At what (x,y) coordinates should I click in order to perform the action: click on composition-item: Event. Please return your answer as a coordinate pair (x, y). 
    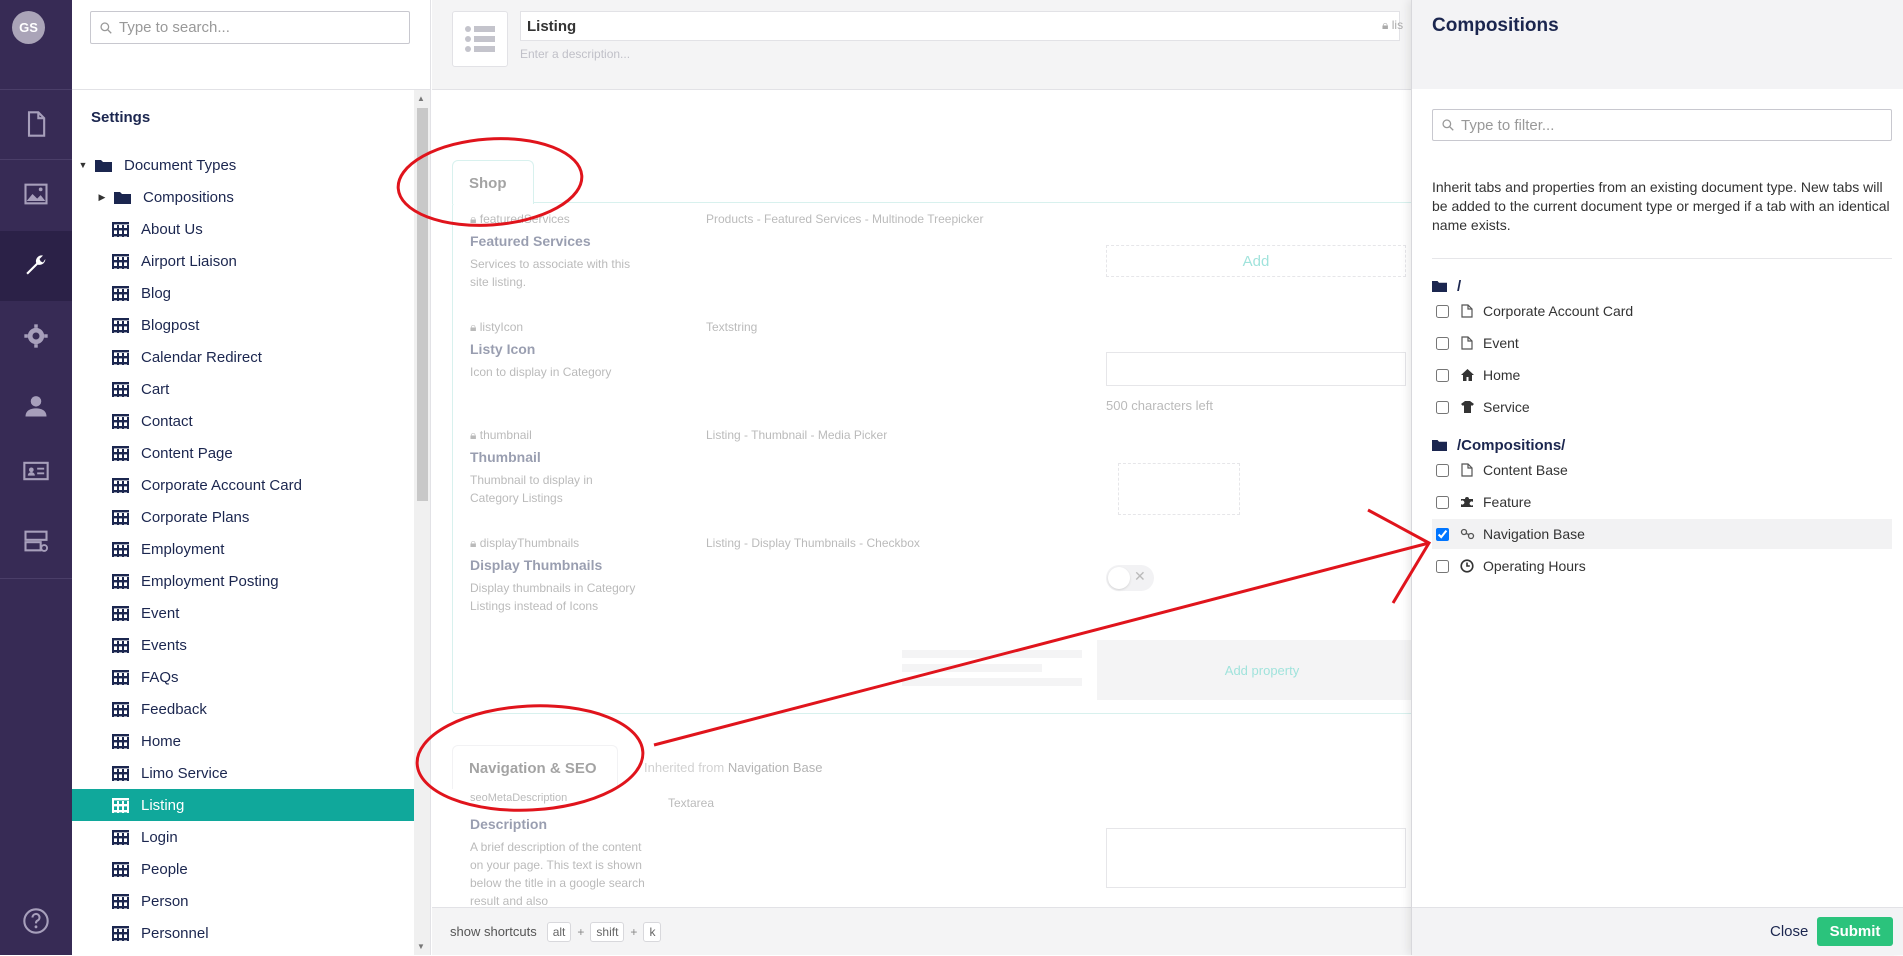
    Looking at the image, I should click on (1662, 343).